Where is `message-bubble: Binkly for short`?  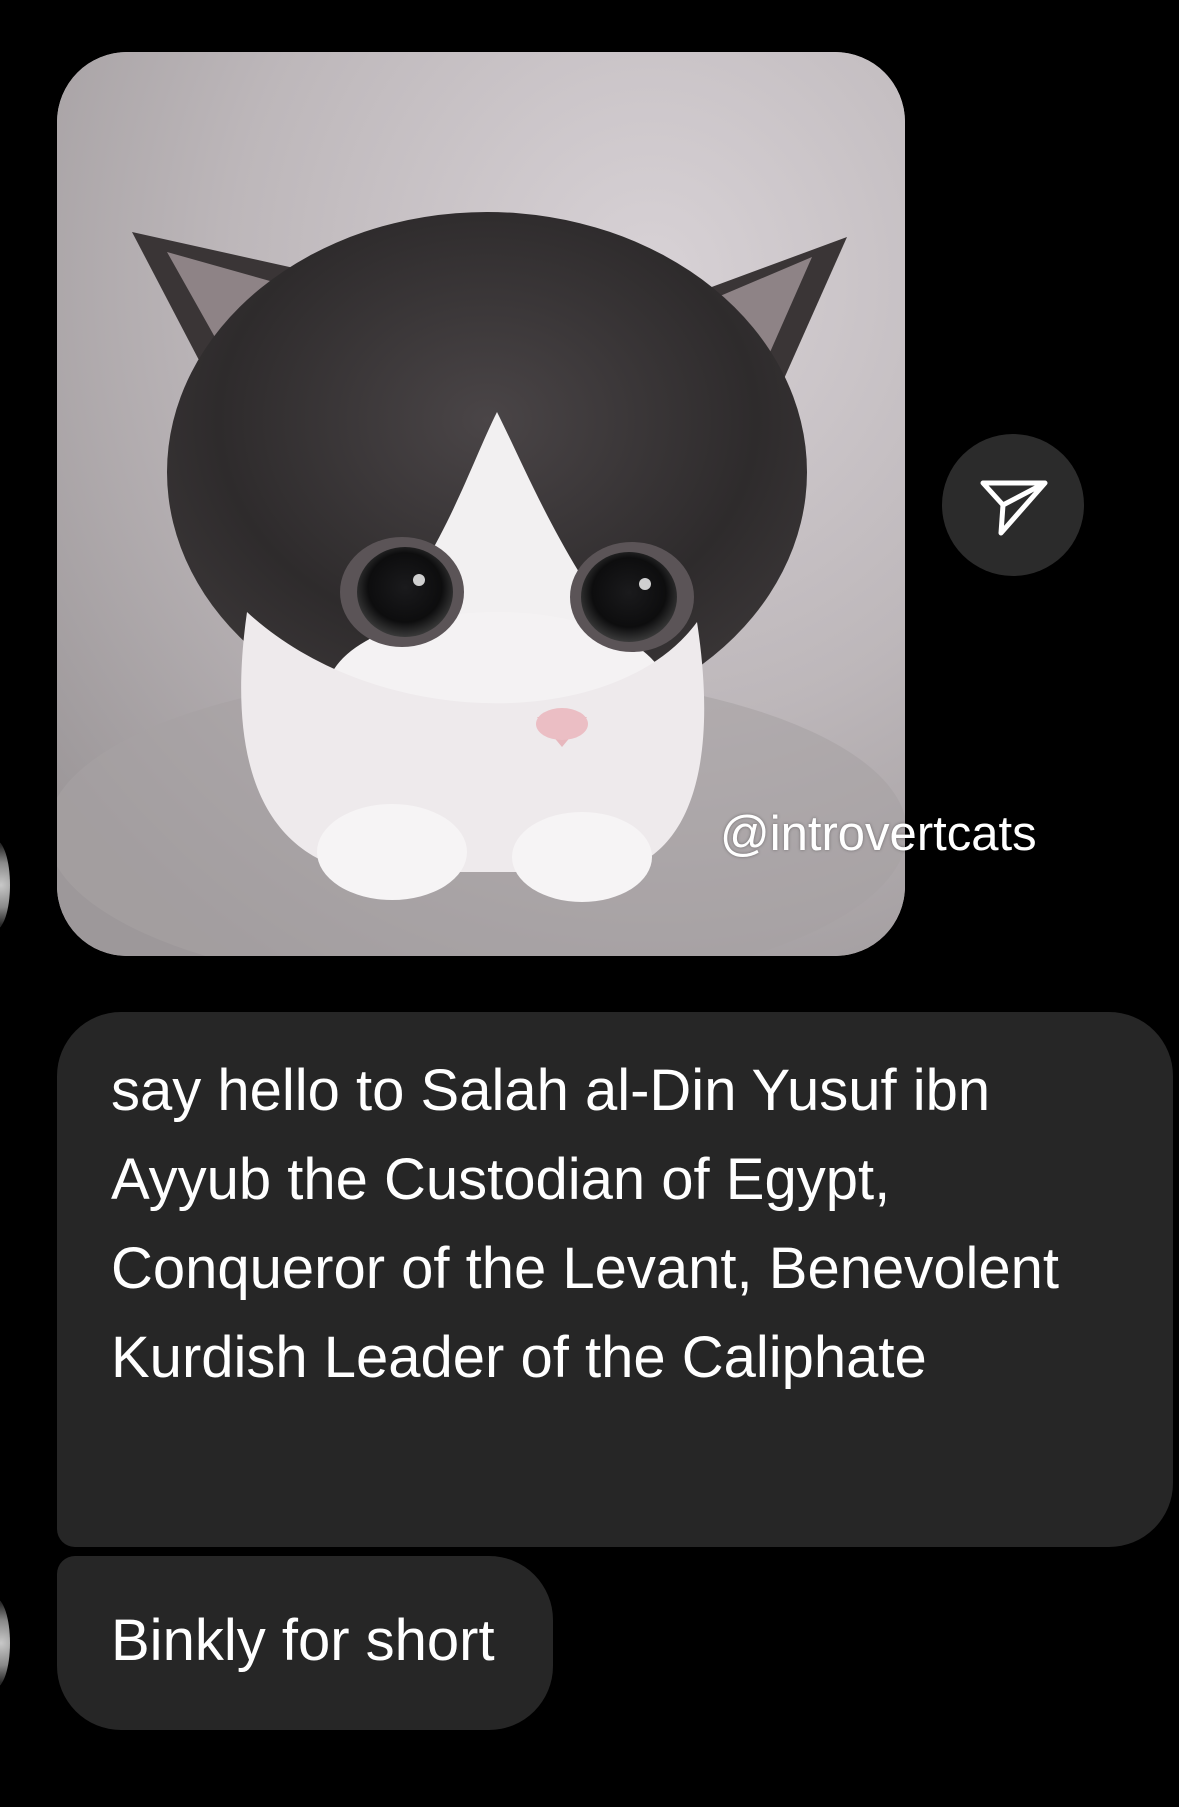 message-bubble: Binkly for short is located at coordinates (305, 1643).